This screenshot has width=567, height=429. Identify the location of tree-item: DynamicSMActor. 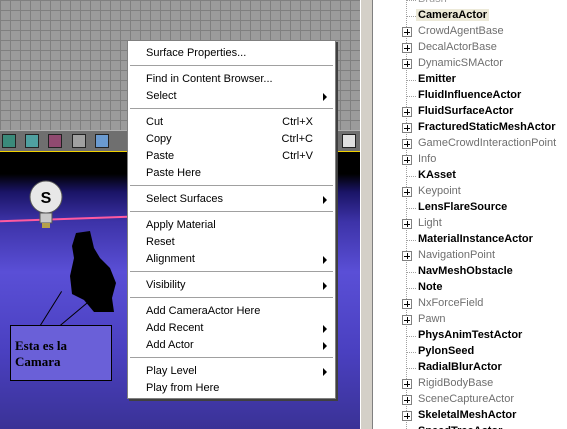
(470, 64).